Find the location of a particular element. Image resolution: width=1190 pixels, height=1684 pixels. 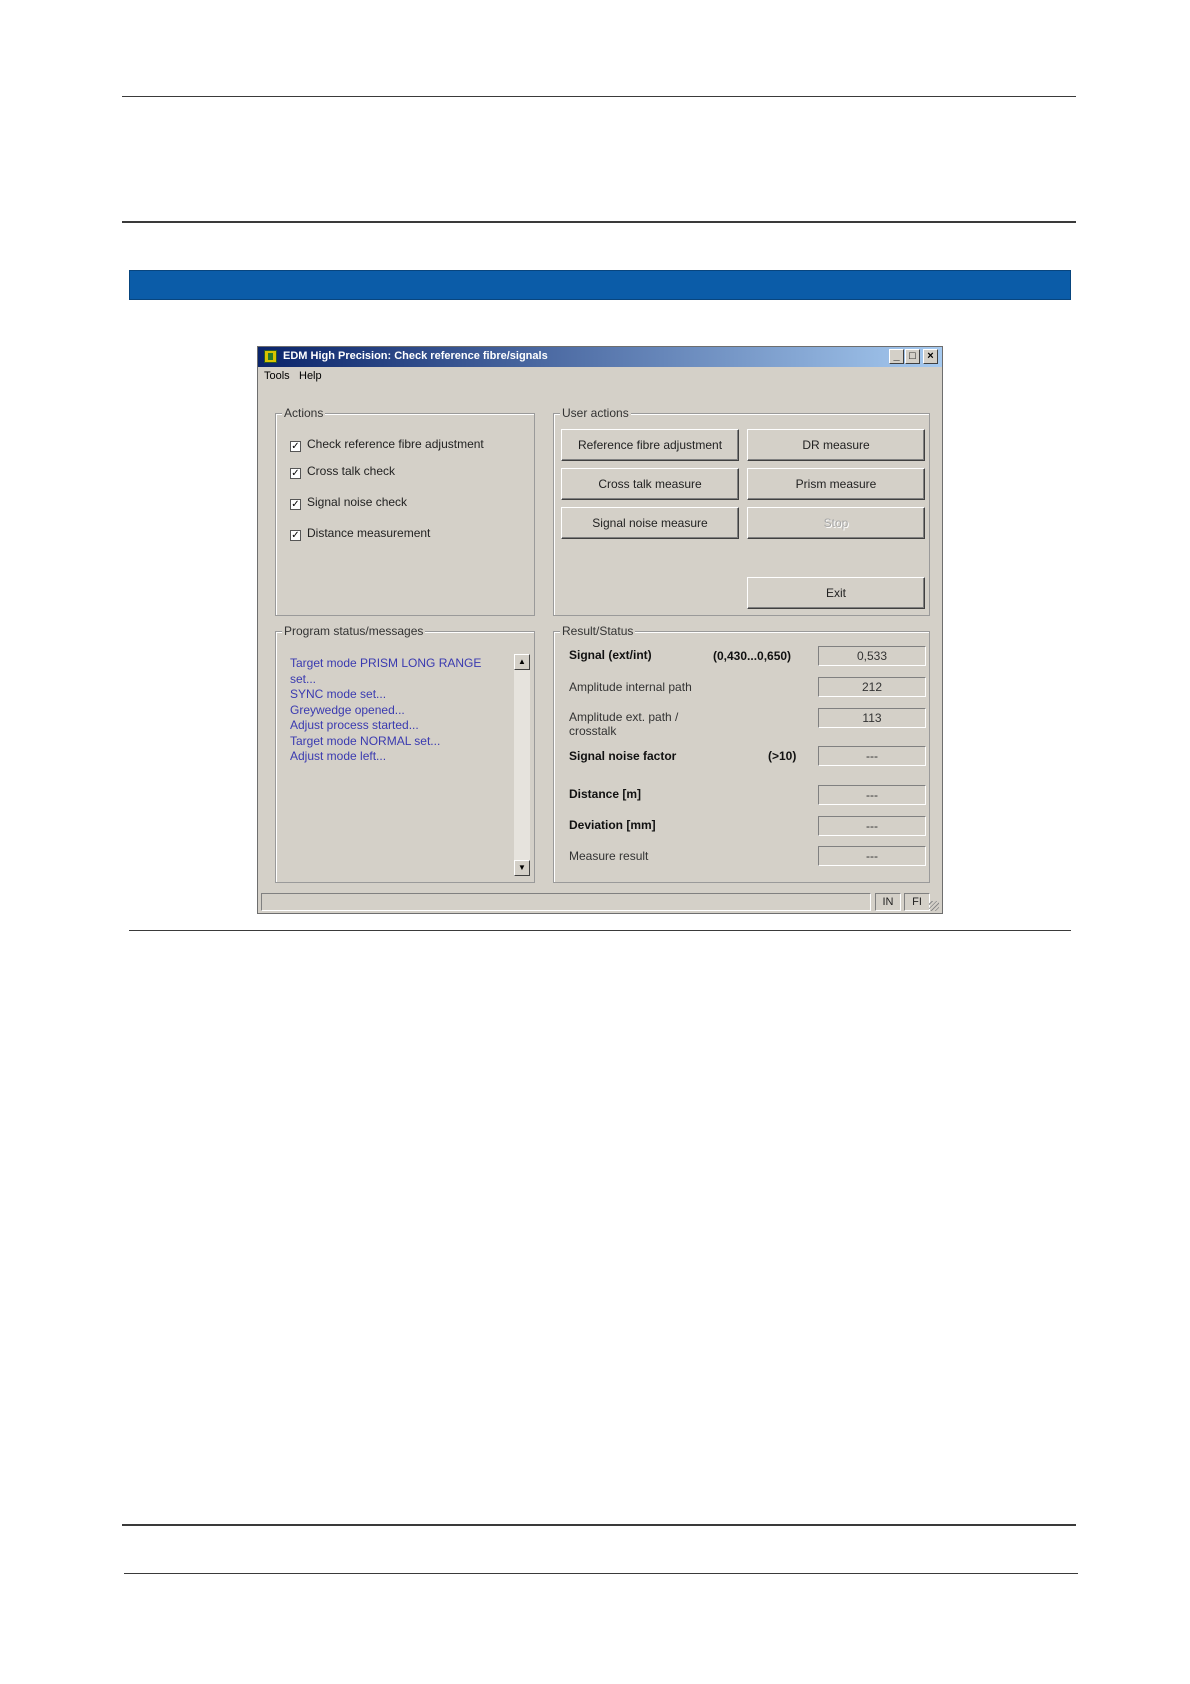

check-reference-fibre-checkbox: ✓ Check reference fibre adjustment is located at coordinates (387, 445).